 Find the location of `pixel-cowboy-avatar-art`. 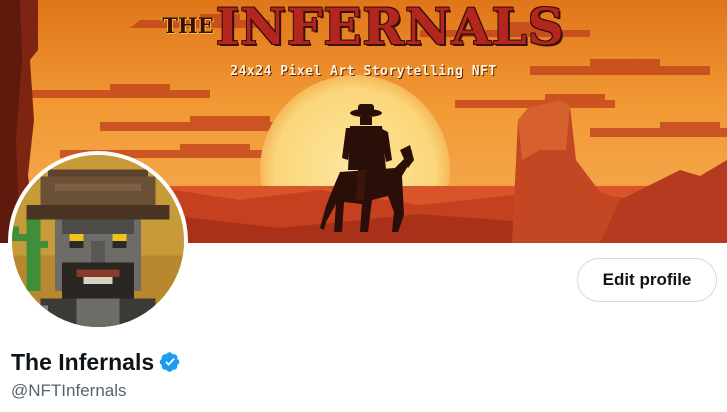

pixel-cowboy-avatar-art is located at coordinates (98, 241).